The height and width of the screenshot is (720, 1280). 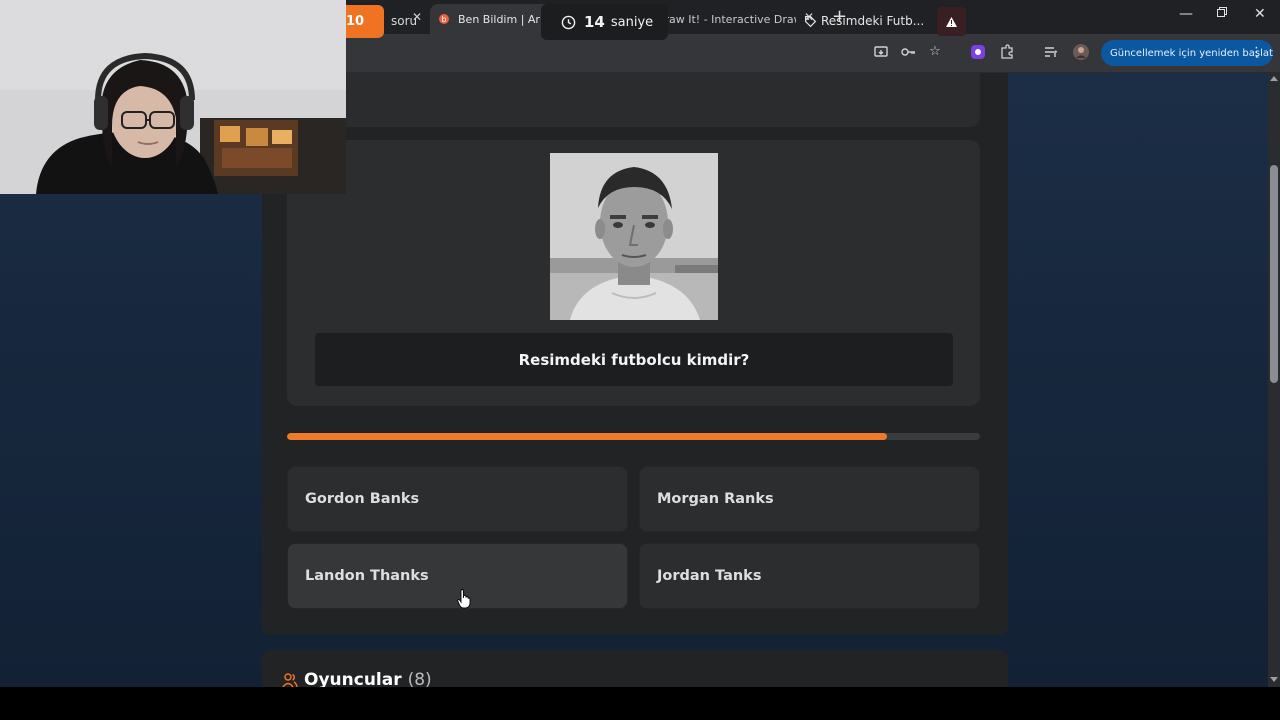 I want to click on screen-bottom-bar, so click(x=640, y=703).